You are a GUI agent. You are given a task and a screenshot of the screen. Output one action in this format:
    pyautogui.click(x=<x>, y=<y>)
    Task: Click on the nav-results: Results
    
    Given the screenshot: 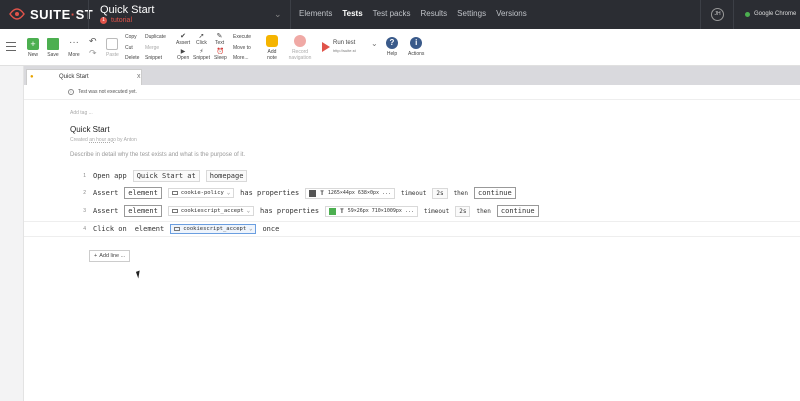 What is the action you would take?
    pyautogui.click(x=433, y=13)
    